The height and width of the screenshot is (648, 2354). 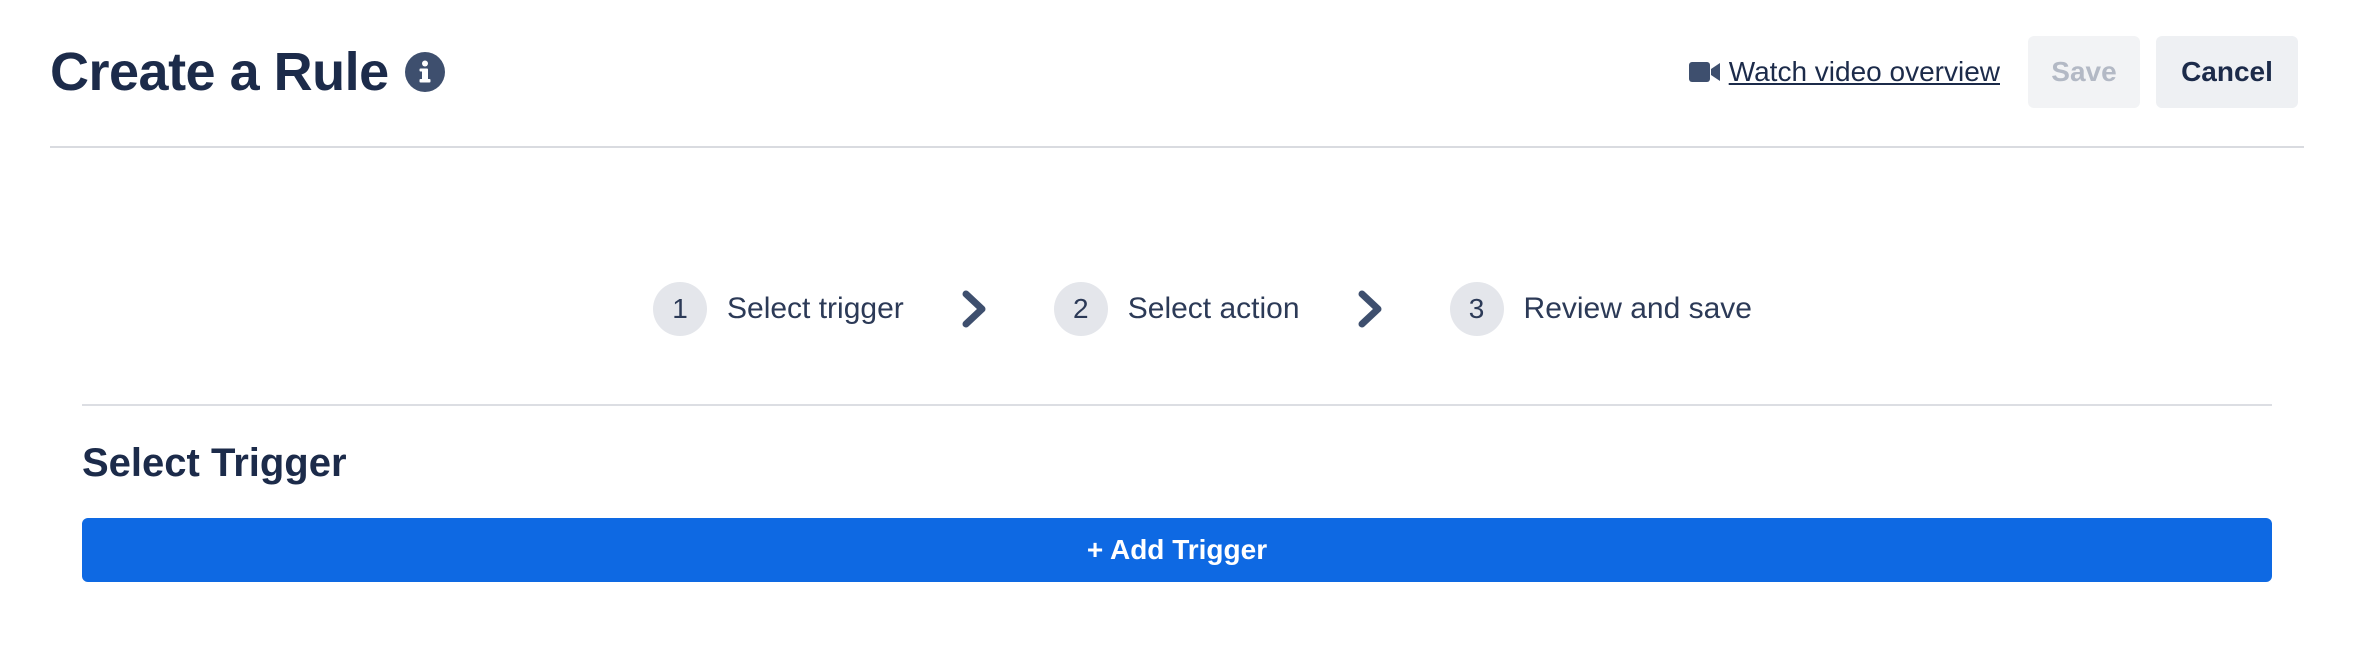 I want to click on step-label: Select trigger, so click(x=815, y=308).